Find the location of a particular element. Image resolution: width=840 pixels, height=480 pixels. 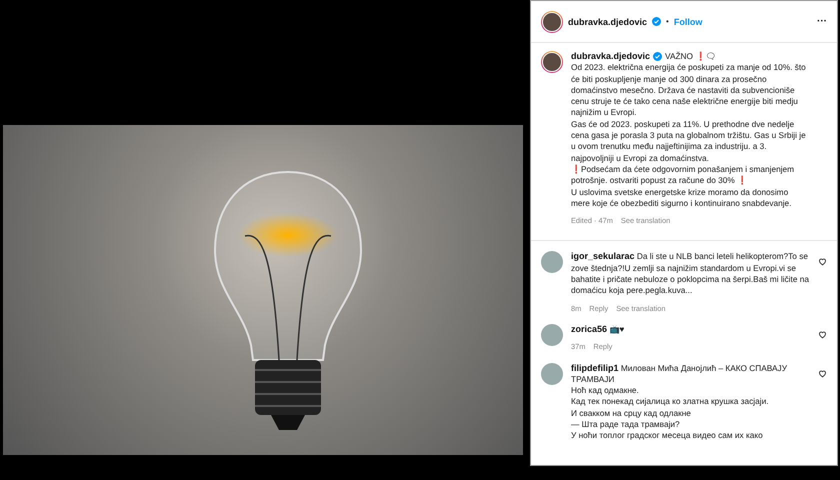

caption-paragraph: ❗Podsećam da ćete odgovornim ponašanjem i smanjenjem potrošnje. ostvariti popust za račune do 30% ❗ is located at coordinates (683, 175).